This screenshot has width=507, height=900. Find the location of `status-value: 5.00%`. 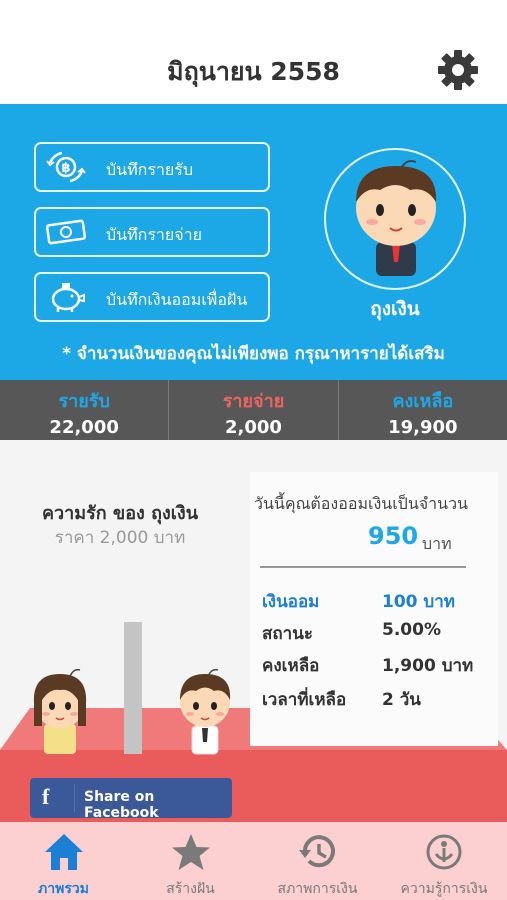

status-value: 5.00% is located at coordinates (411, 630).